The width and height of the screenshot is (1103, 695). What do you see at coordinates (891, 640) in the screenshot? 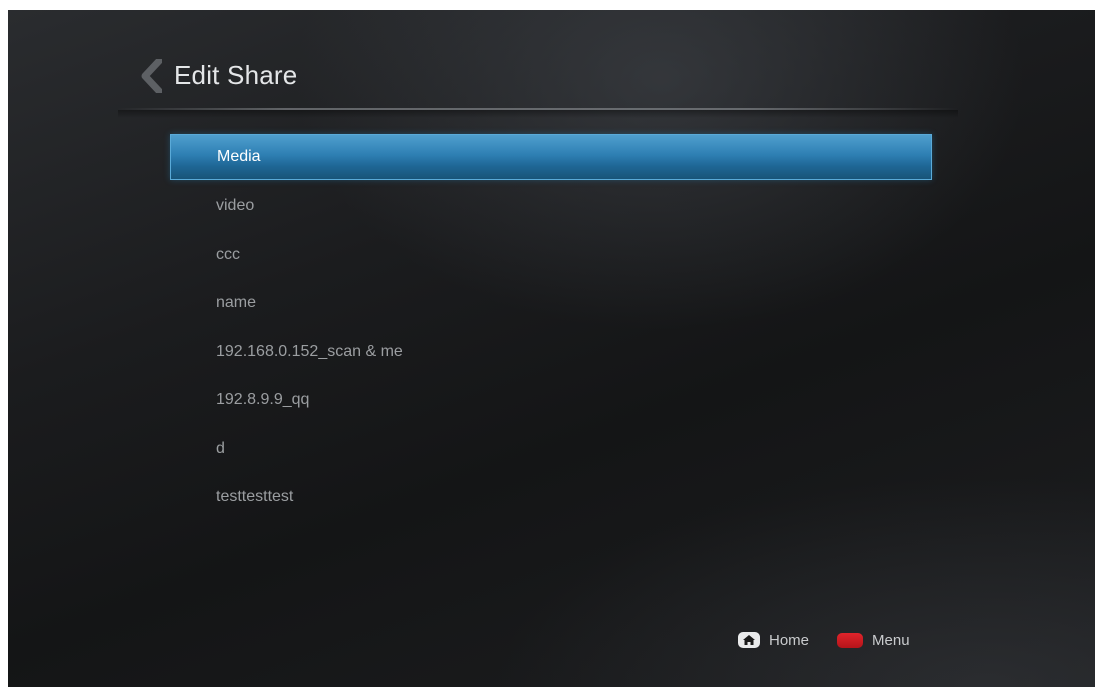
I see `menu-label: Menu` at bounding box center [891, 640].